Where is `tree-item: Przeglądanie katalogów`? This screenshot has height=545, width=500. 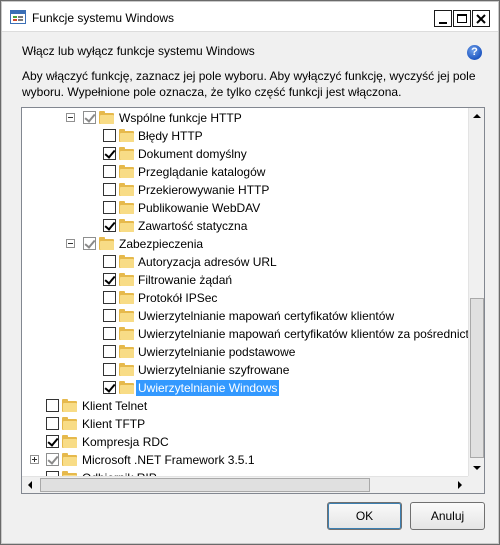 tree-item: Przeglądanie katalogów is located at coordinates (245, 172).